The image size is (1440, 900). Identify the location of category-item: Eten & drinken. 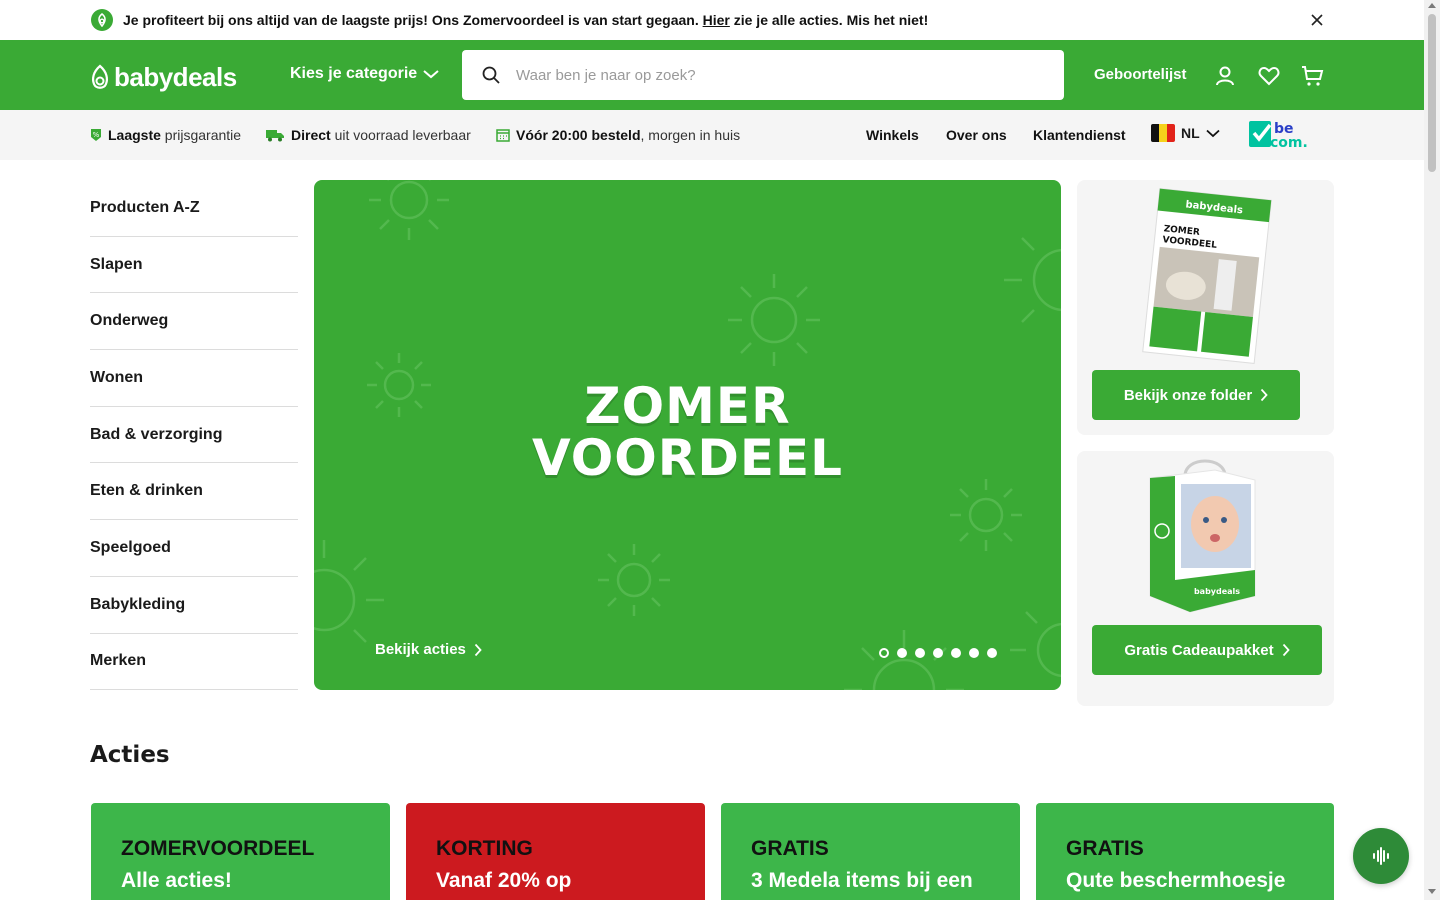
(194, 492).